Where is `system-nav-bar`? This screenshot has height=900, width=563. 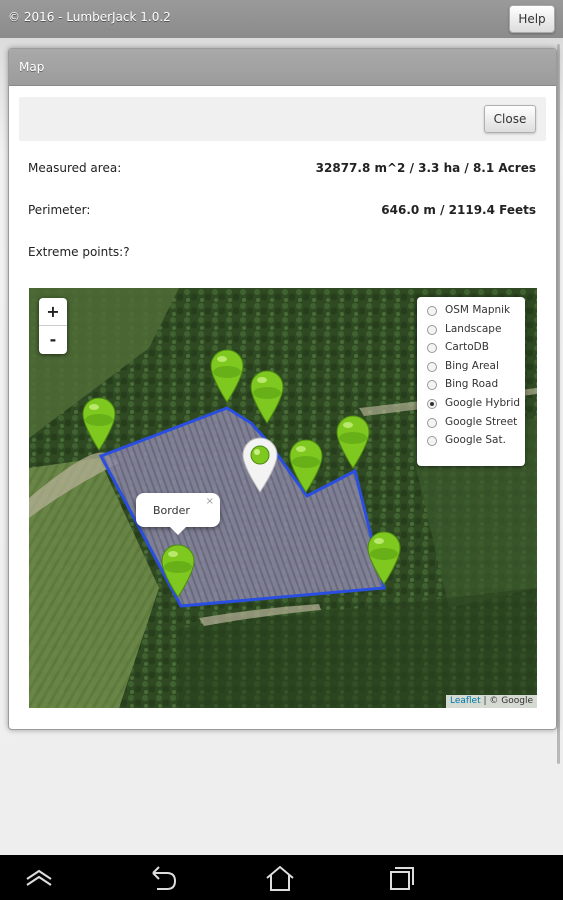 system-nav-bar is located at coordinates (281, 877).